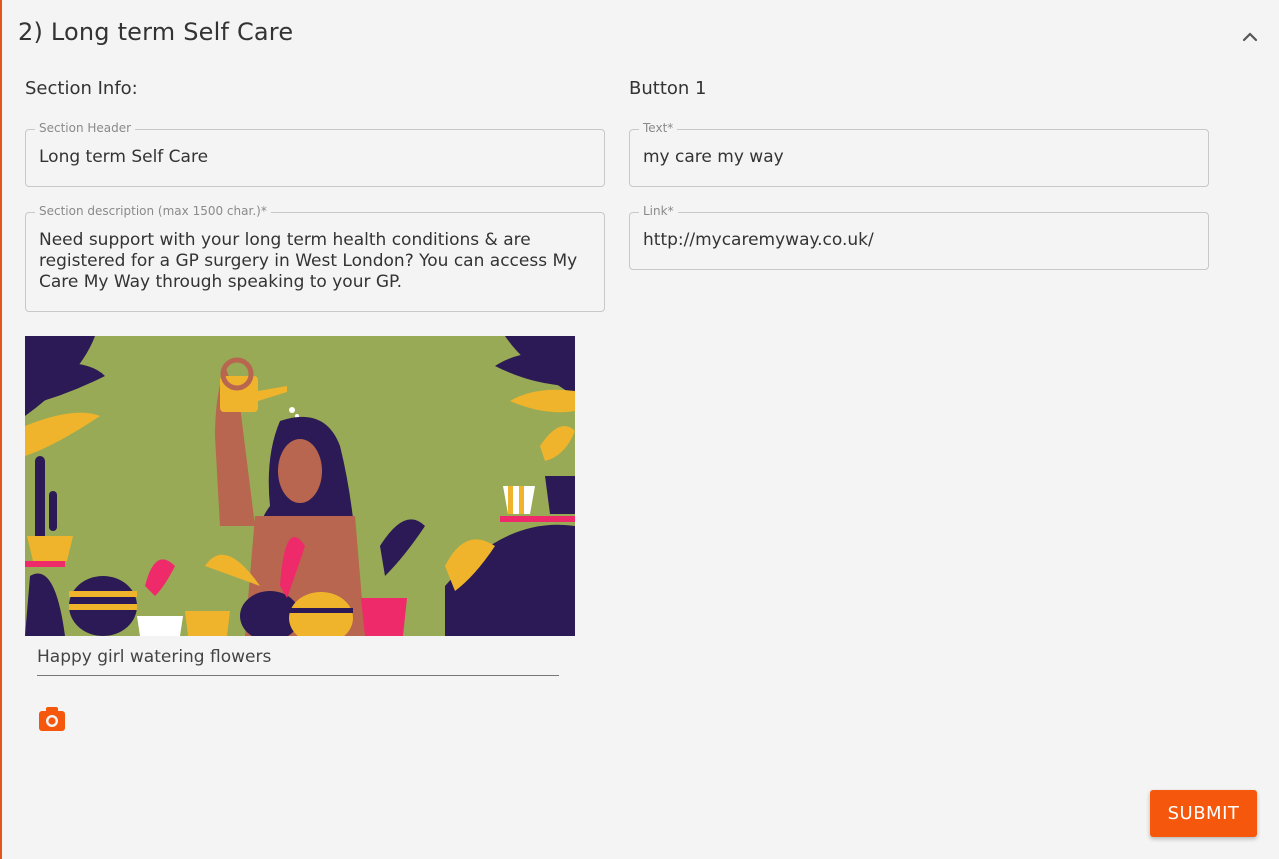  Describe the element at coordinates (154, 657) in the screenshot. I see `image-caption-input: Happy girl watering flowers` at that location.